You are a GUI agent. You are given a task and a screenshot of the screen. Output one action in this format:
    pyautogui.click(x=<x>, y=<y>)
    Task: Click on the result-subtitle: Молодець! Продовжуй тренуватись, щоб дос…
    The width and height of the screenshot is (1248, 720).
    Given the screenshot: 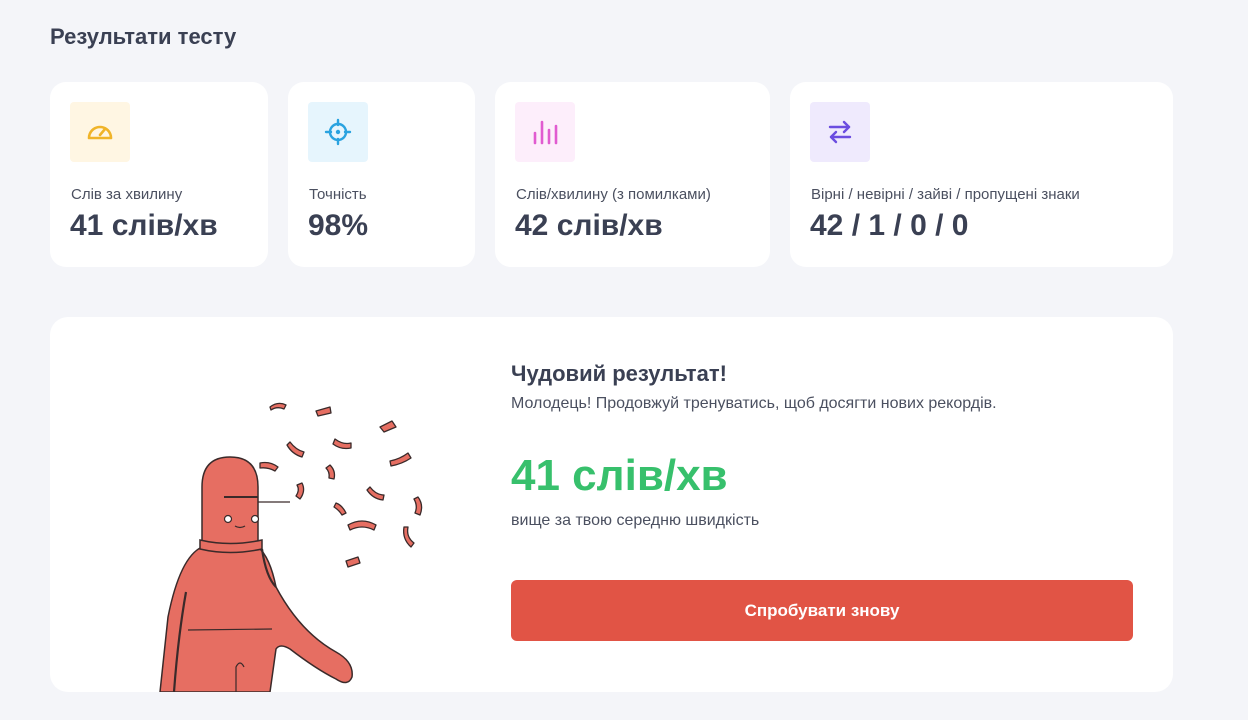 What is the action you would take?
    pyautogui.click(x=754, y=403)
    